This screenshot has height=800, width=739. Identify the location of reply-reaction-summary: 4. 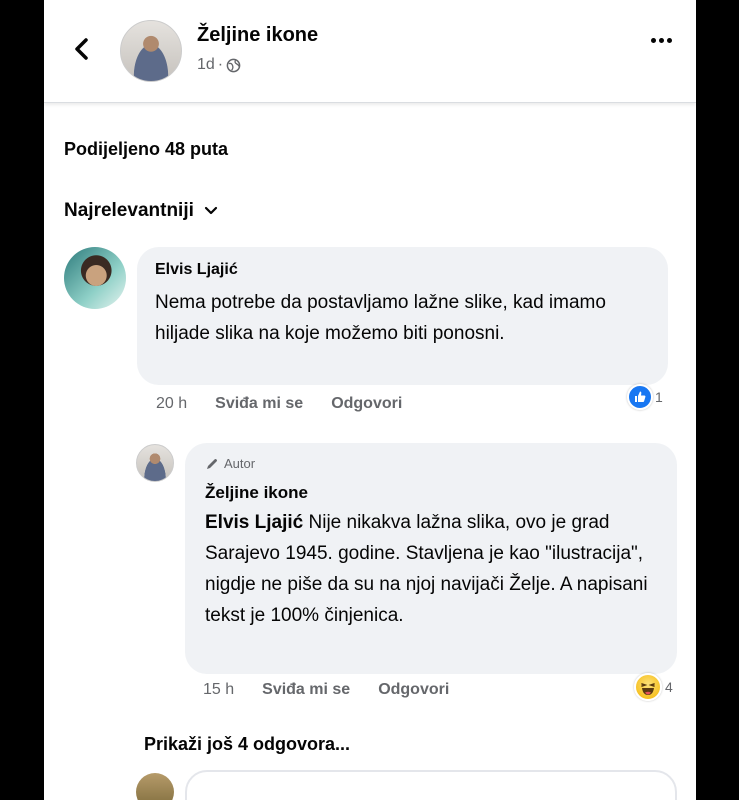
(653, 687).